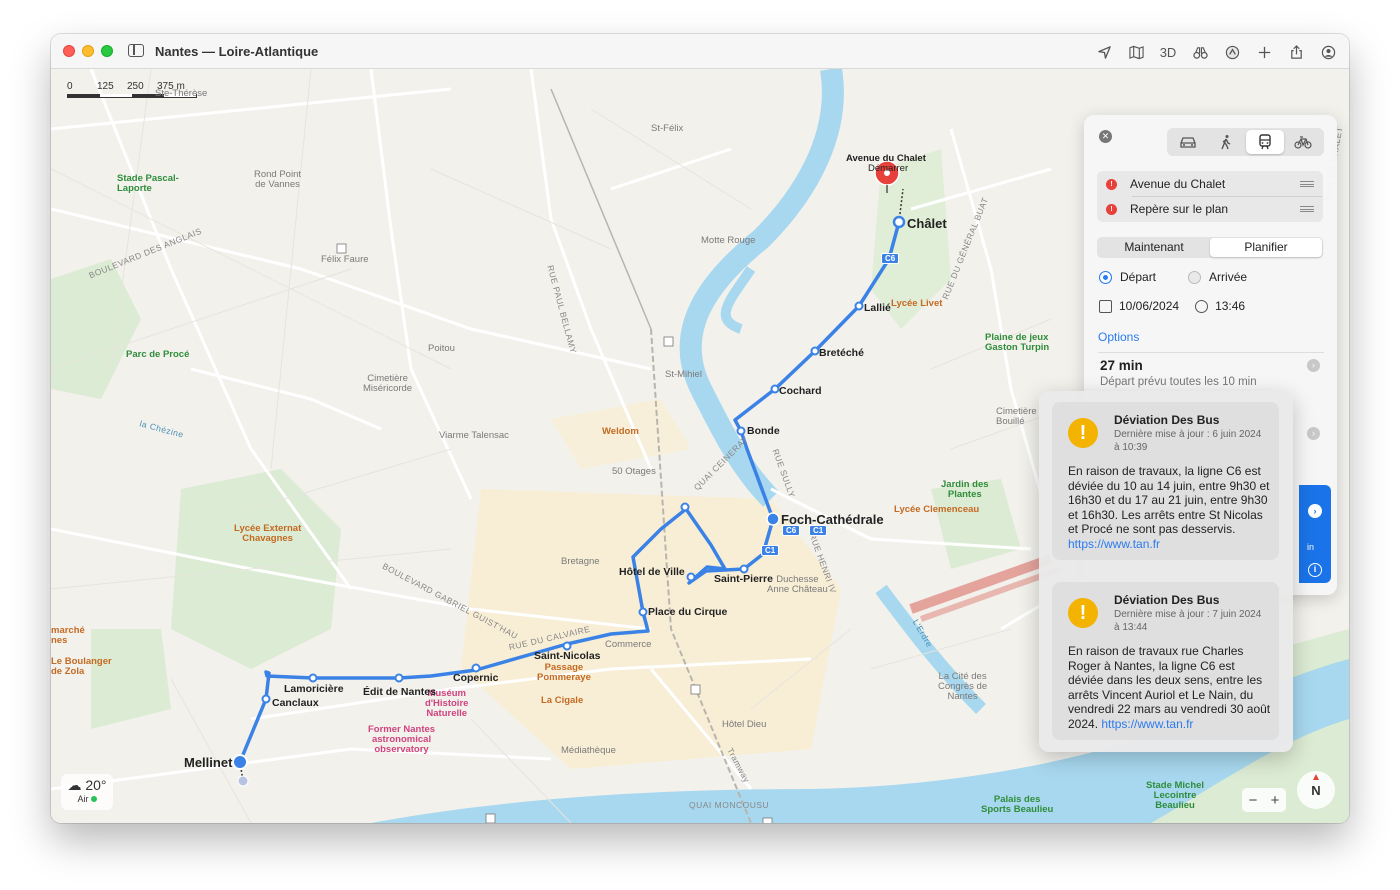  What do you see at coordinates (1253, 800) in the screenshot?
I see `zoom-out-button: −` at bounding box center [1253, 800].